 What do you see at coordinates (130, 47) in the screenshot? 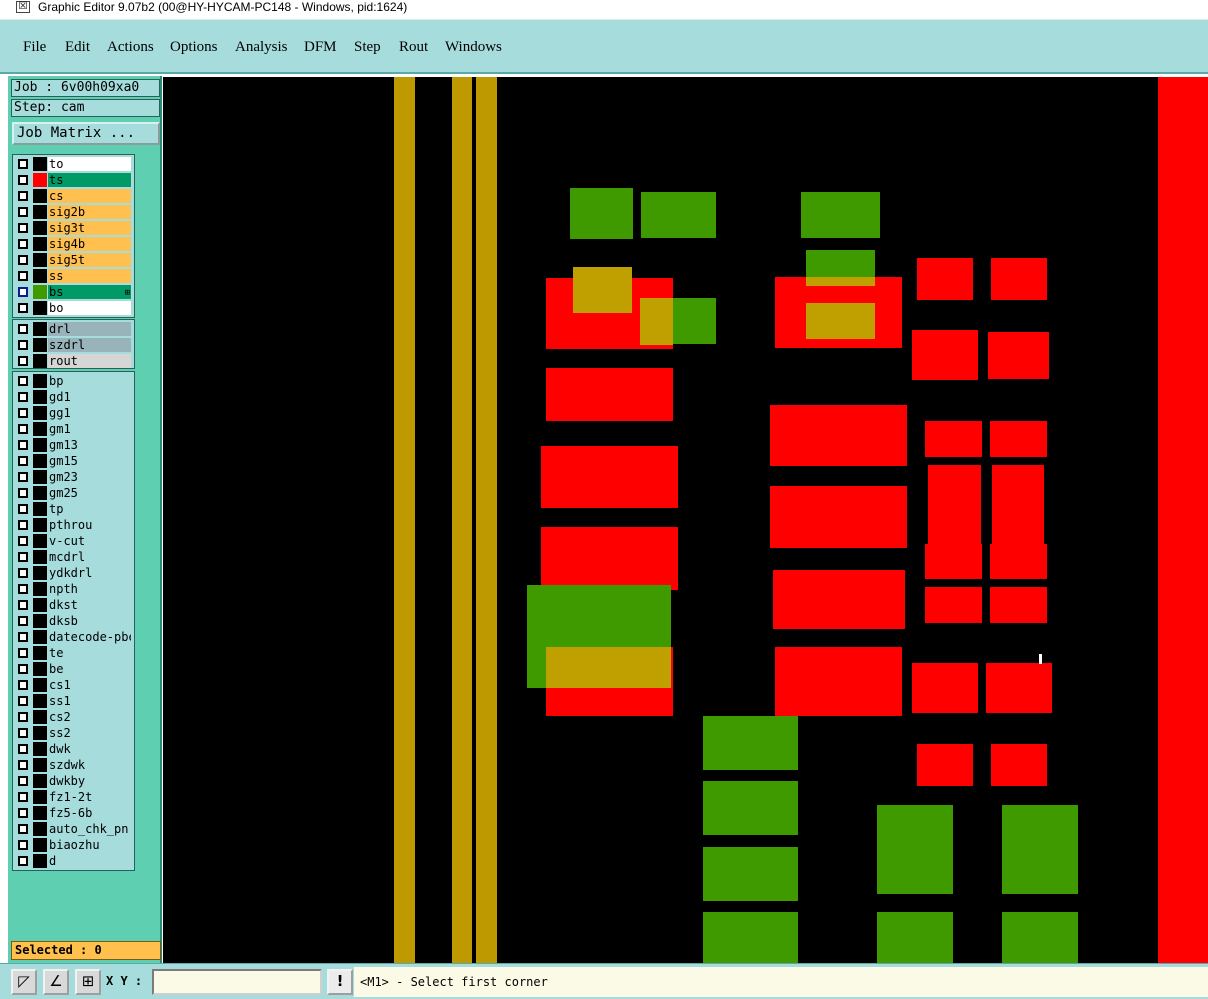
I see `menu-actions: Actions` at bounding box center [130, 47].